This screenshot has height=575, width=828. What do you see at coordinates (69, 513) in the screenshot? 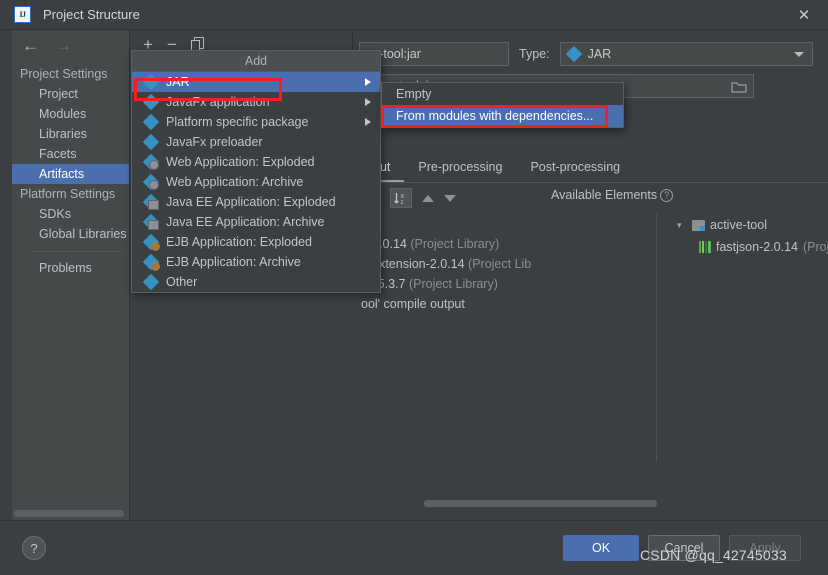
I see `sidebar-horizontal-scrollbar` at bounding box center [69, 513].